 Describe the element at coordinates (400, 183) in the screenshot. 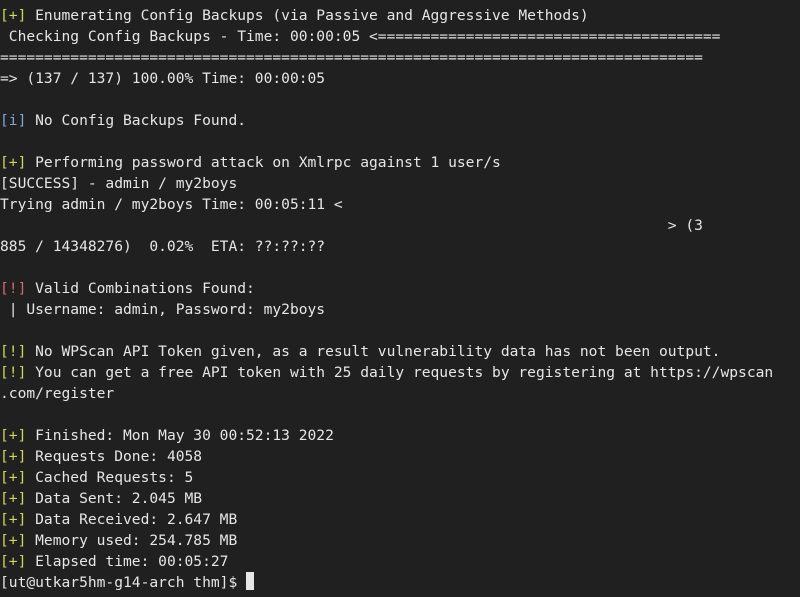

I see `output-line: [SUCCESS] - admin / my2boys` at that location.